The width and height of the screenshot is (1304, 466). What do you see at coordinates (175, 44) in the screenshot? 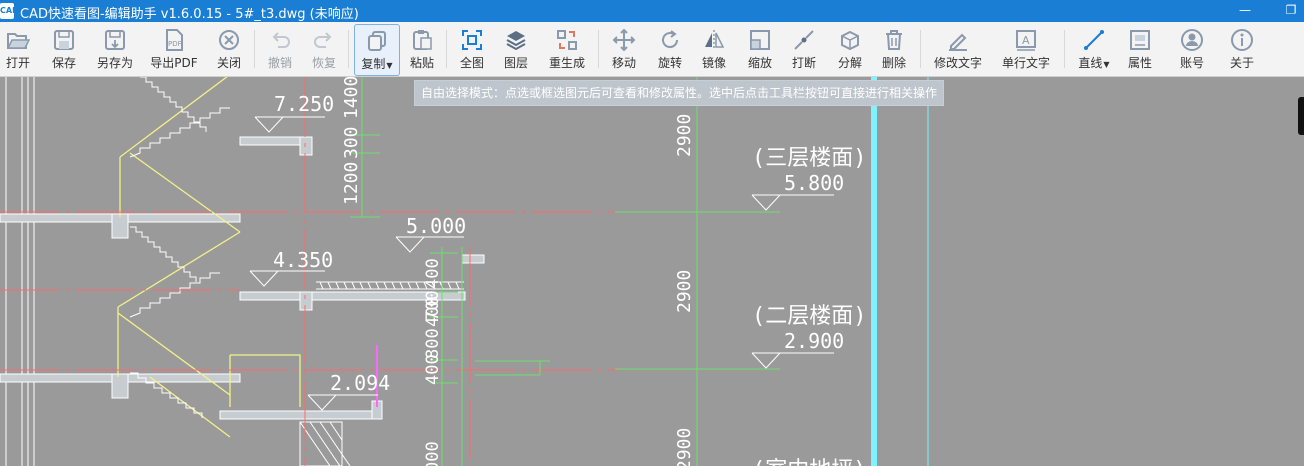
I see `svg-text: PDF` at bounding box center [175, 44].